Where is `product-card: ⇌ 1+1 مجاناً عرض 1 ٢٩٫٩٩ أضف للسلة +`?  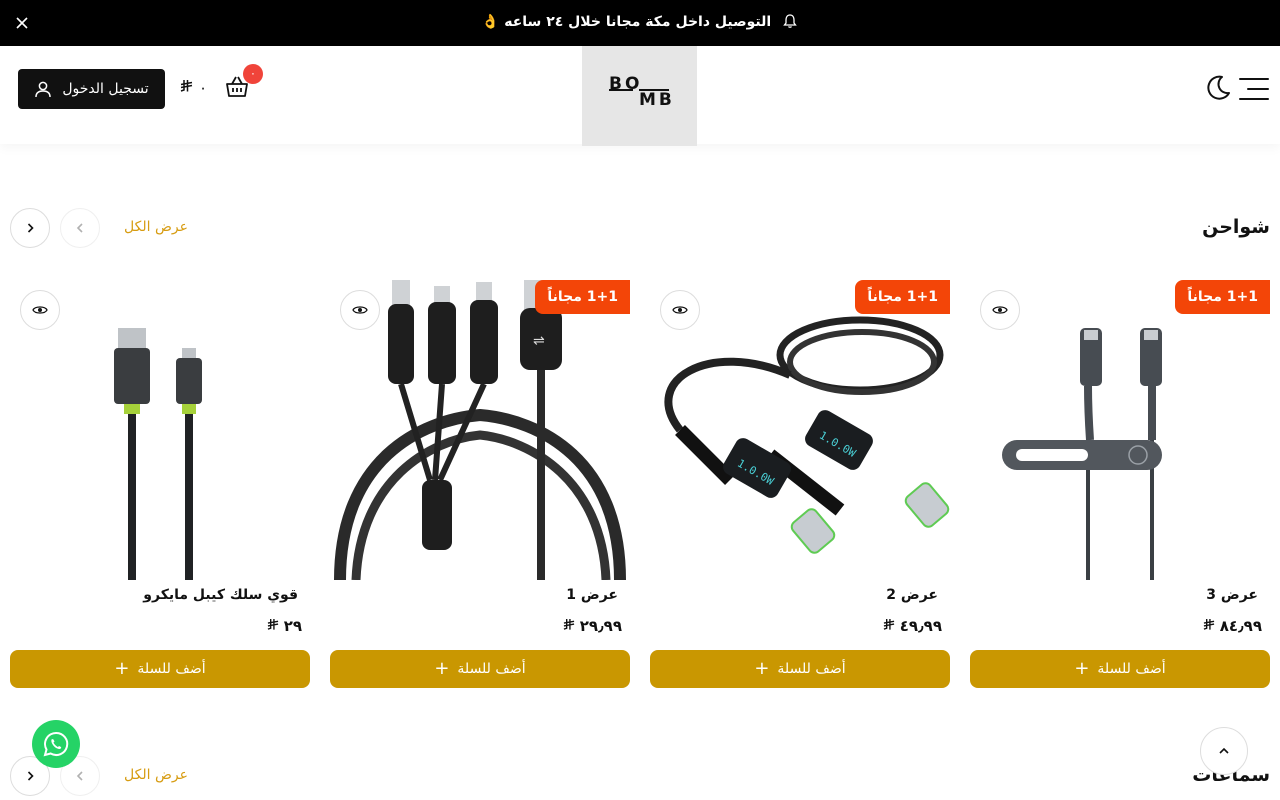
product-card: ⇌ 1+1 مجاناً عرض 1 ٢٩٫٩٩ أضف للسلة + is located at coordinates (480, 485).